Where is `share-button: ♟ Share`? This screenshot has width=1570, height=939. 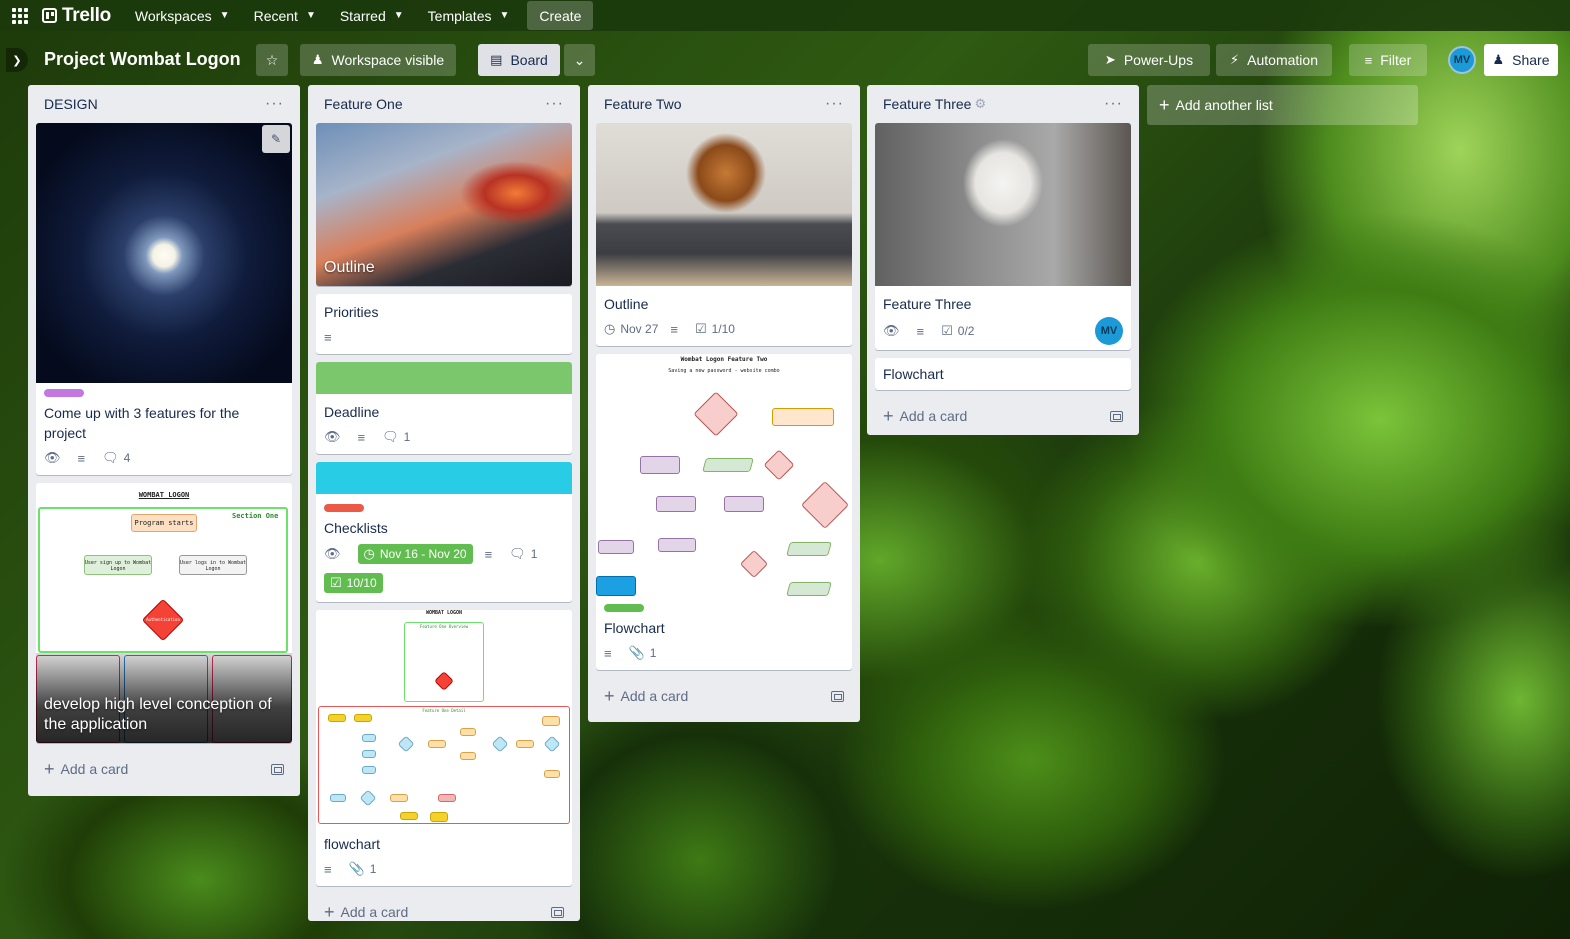 share-button: ♟ Share is located at coordinates (1521, 60).